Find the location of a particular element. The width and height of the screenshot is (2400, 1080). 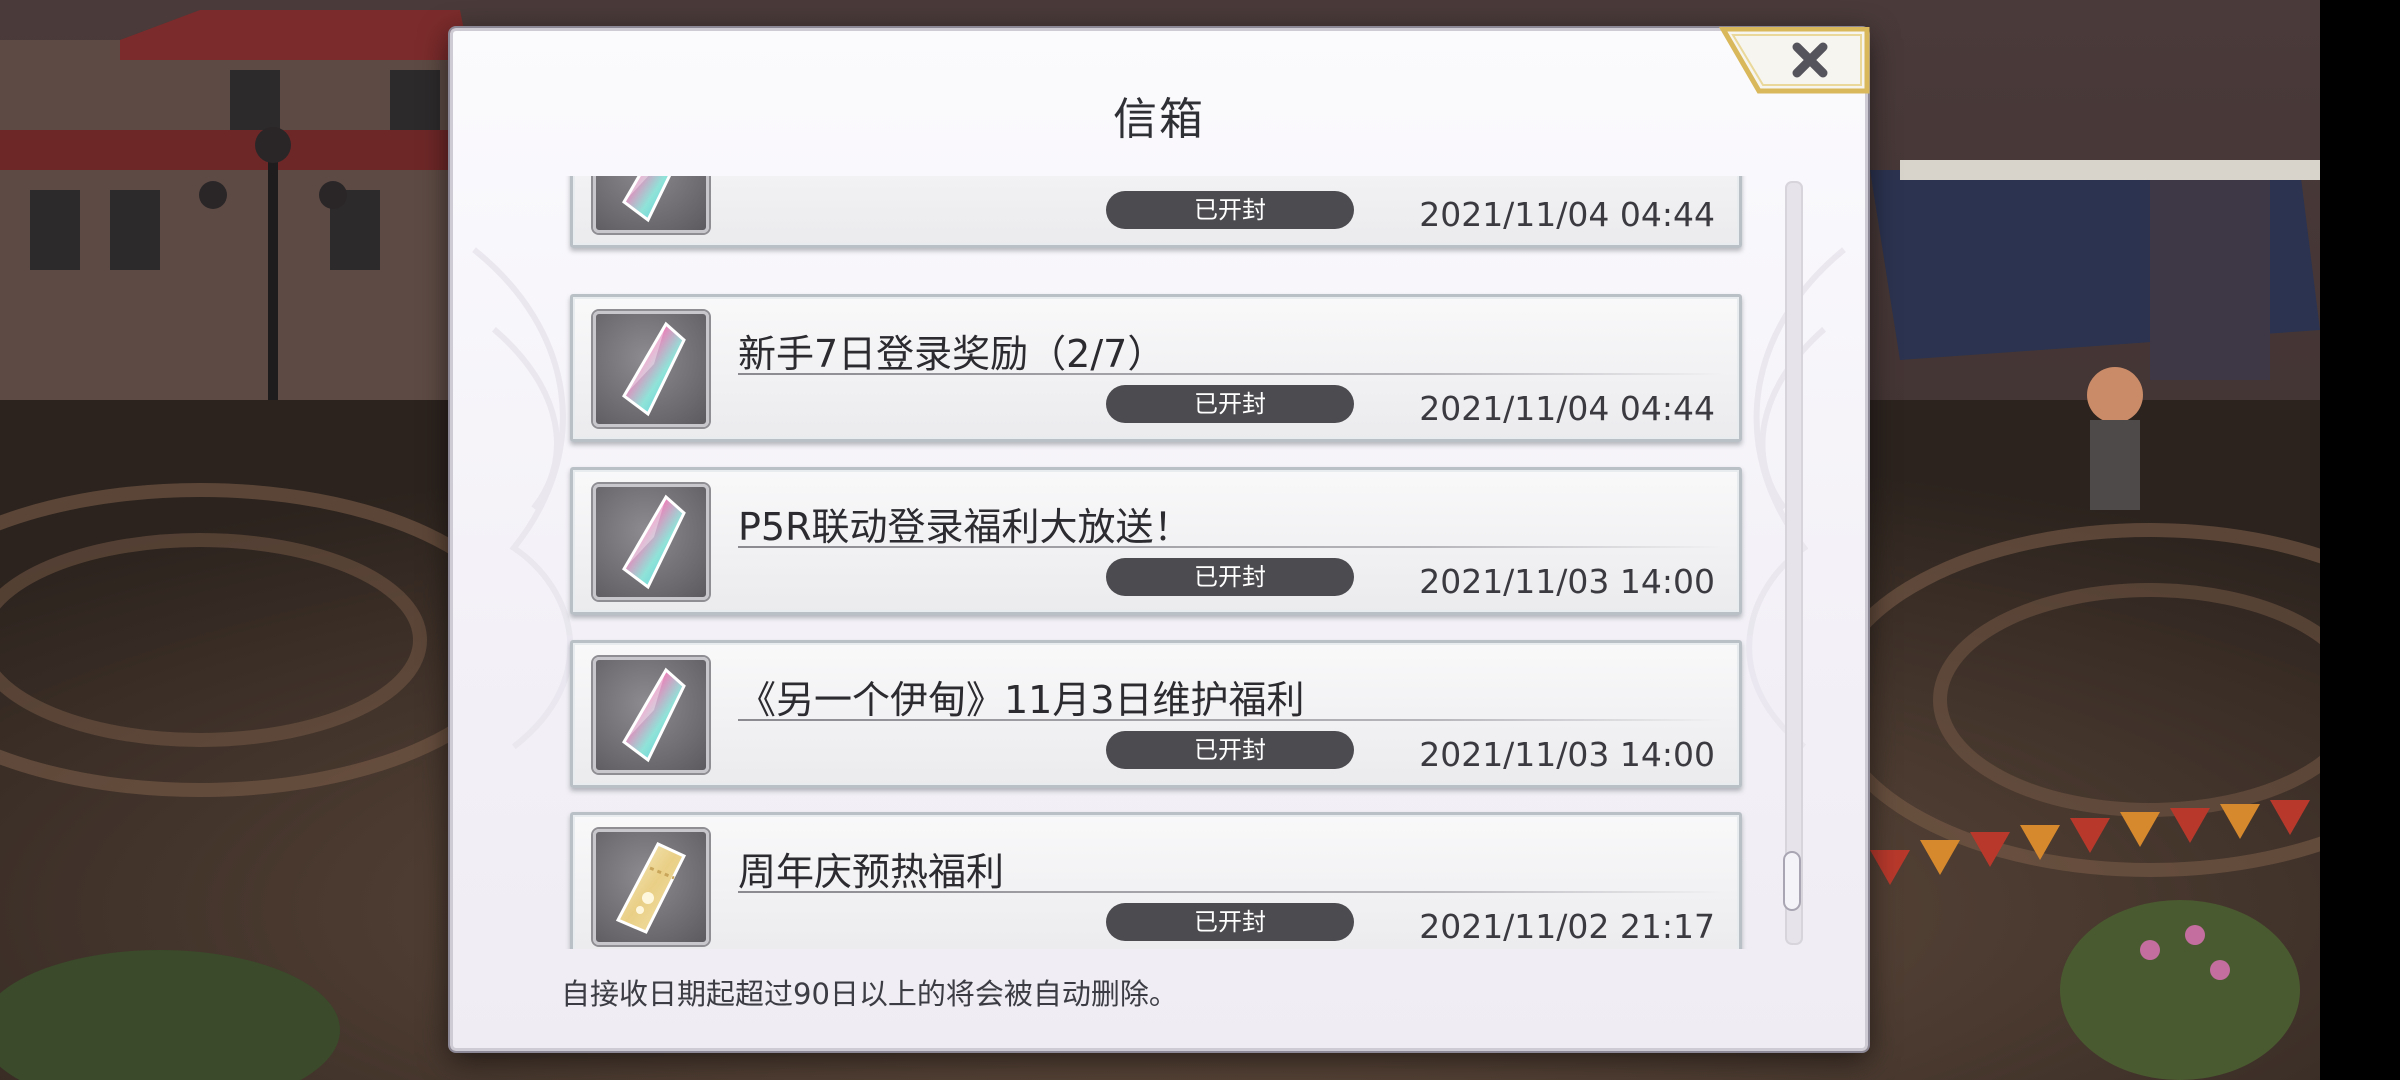

mail-item: 新手7日登录奖励（2/7） 已开封 2021/11/04 04:44 is located at coordinates (1156, 368).